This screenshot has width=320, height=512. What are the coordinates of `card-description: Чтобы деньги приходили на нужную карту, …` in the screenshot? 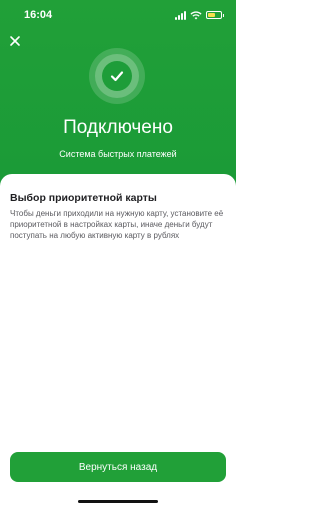 It's located at (117, 224).